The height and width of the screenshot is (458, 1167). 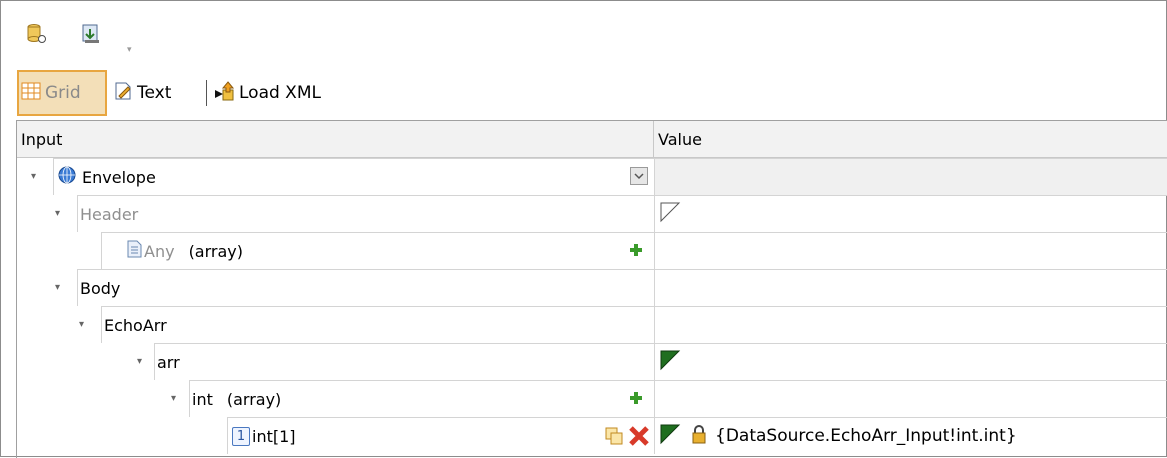 I want to click on input-cell: Body, so click(x=365, y=287).